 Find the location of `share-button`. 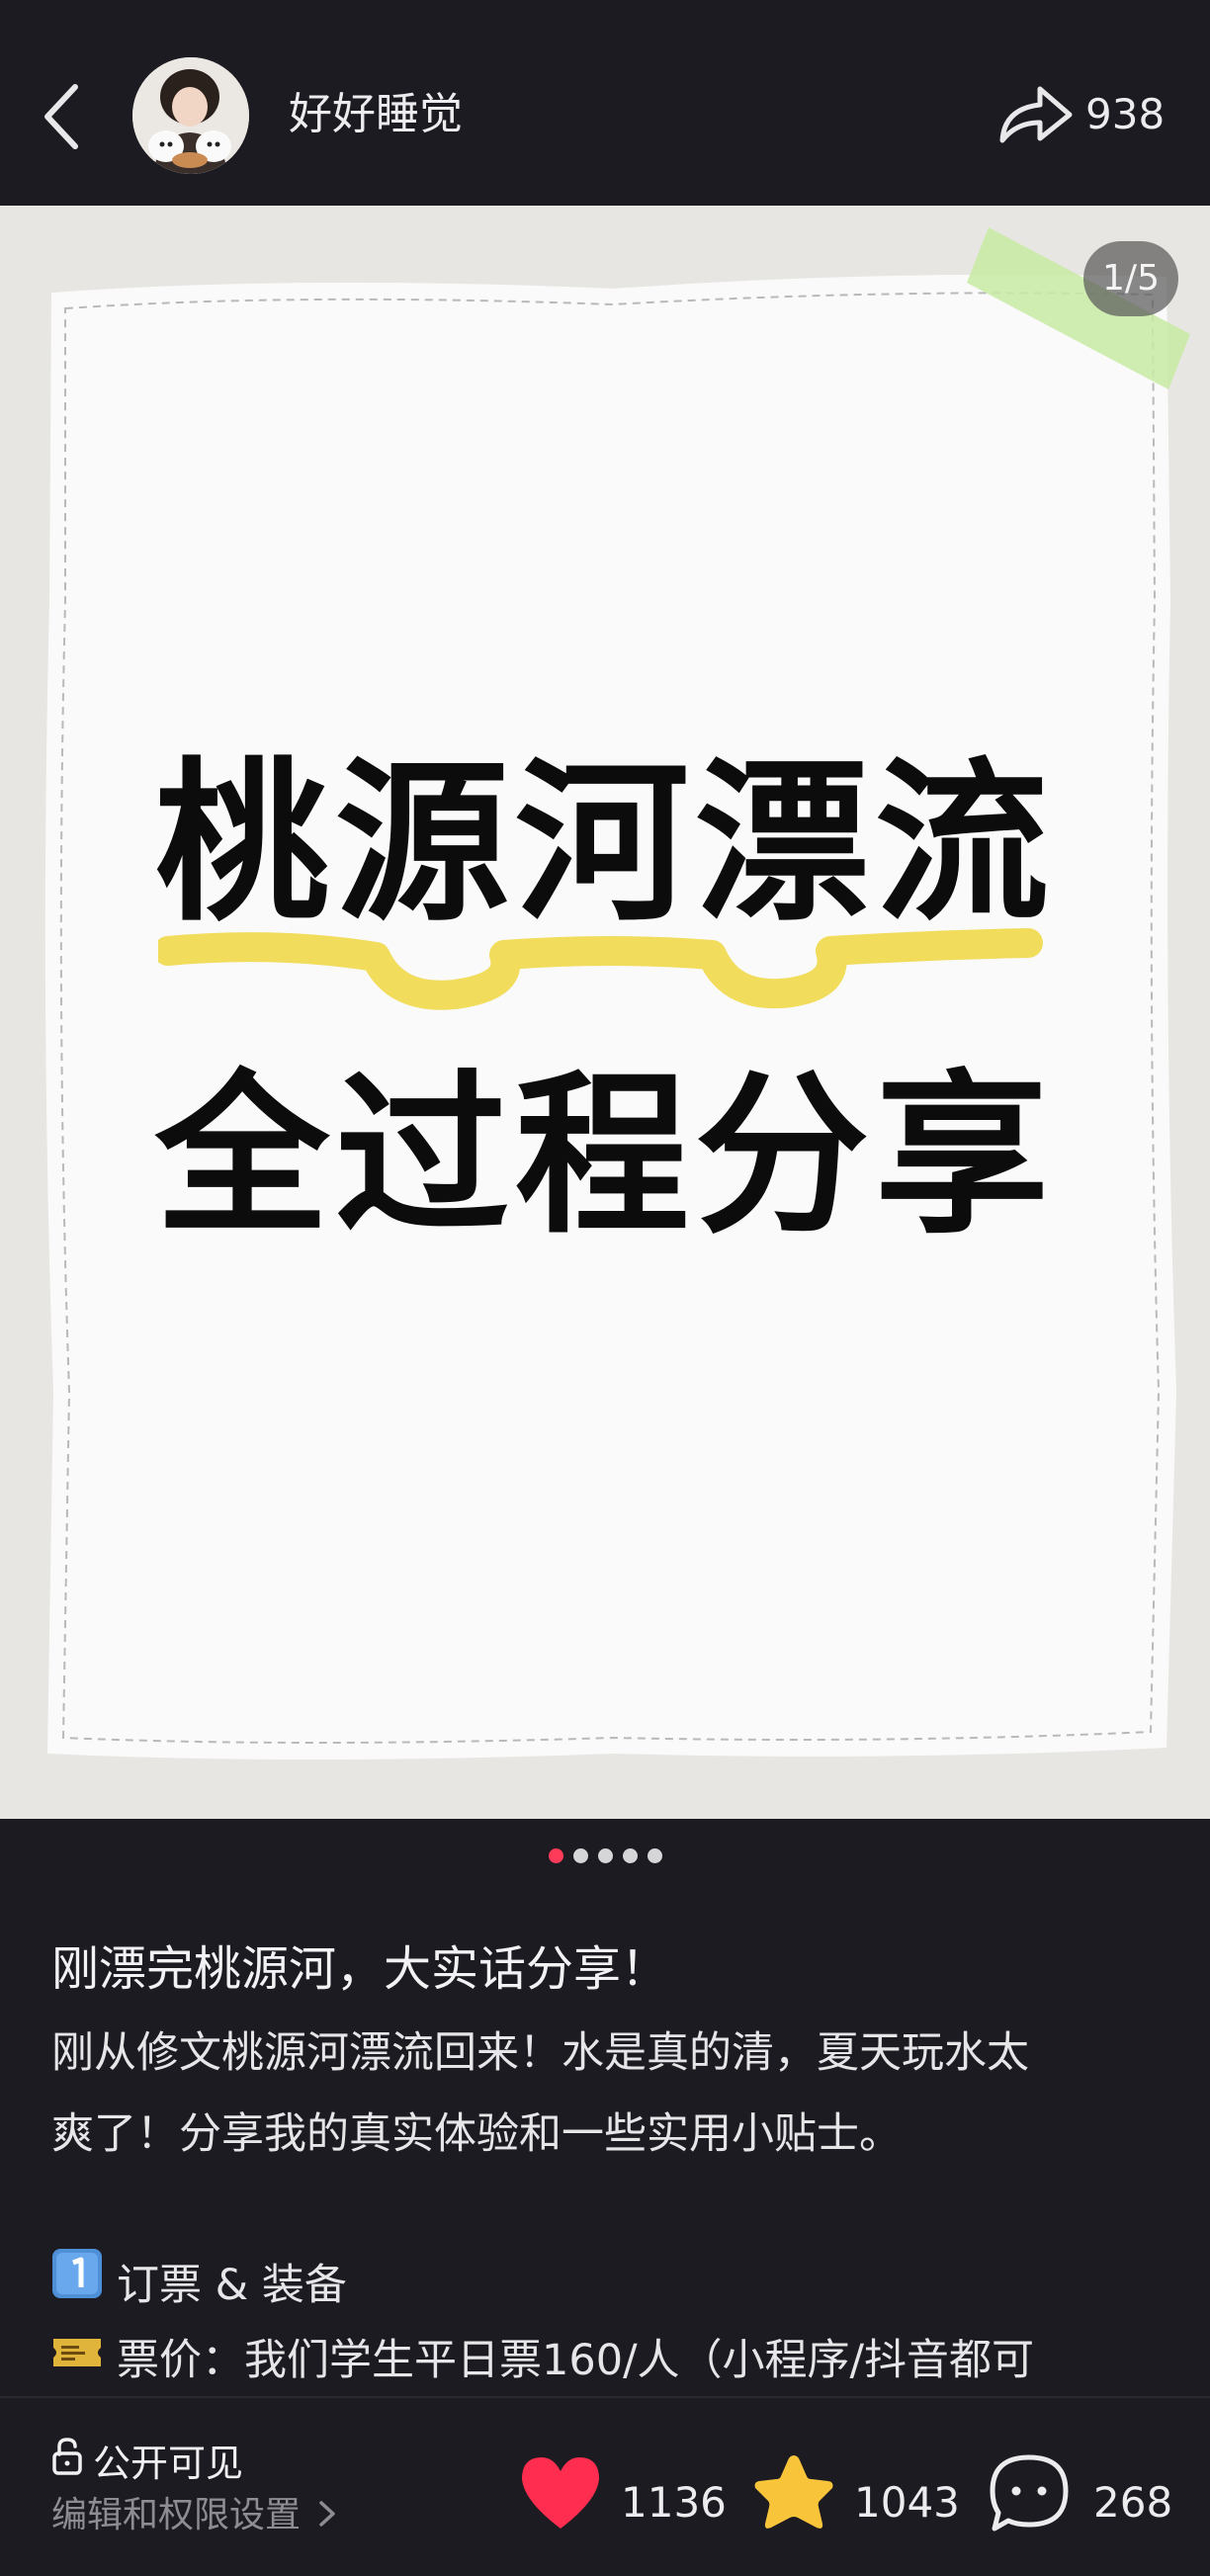

share-button is located at coordinates (1035, 114).